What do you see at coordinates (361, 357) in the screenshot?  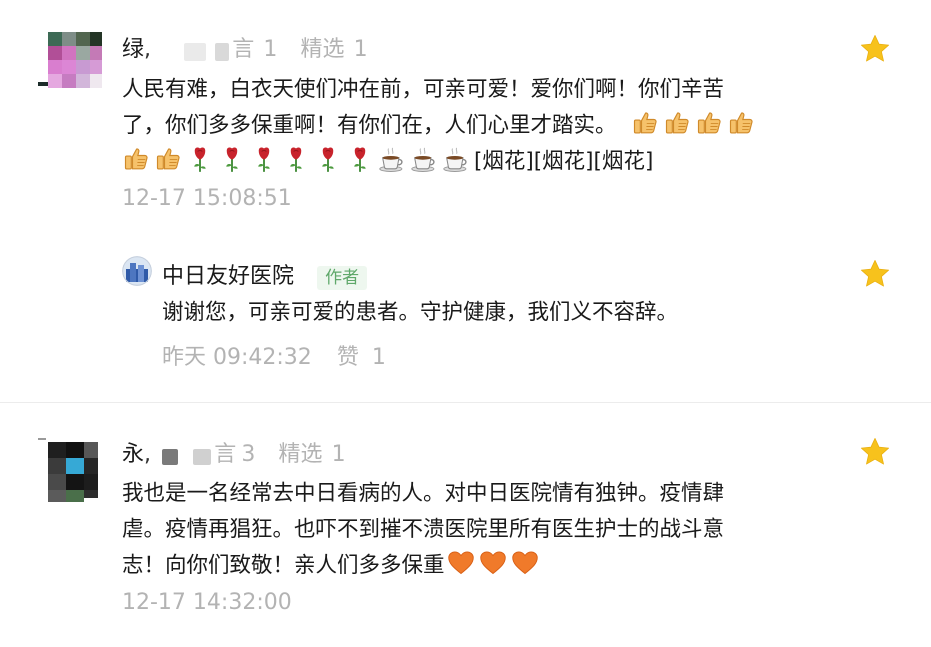 I see `reply-like-button: 赞 1` at bounding box center [361, 357].